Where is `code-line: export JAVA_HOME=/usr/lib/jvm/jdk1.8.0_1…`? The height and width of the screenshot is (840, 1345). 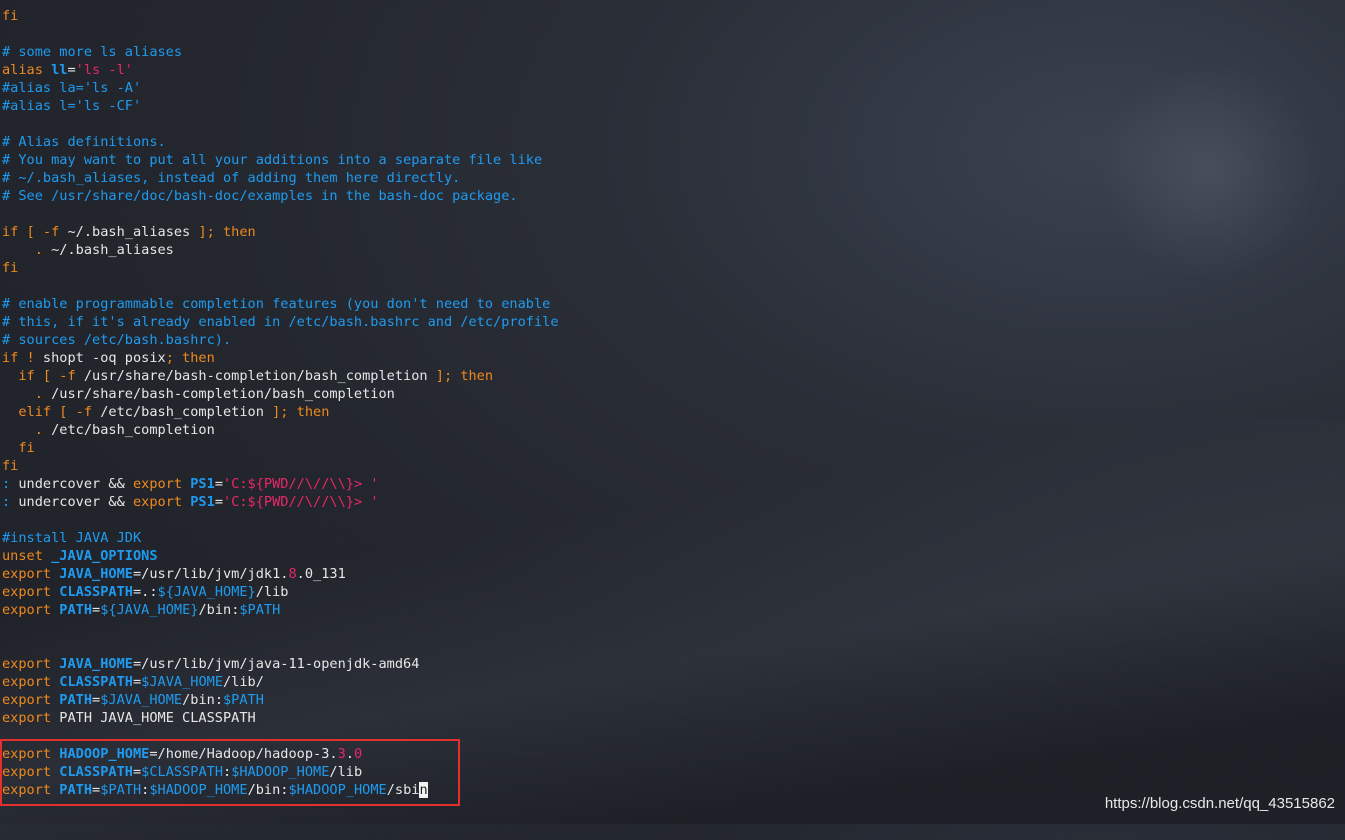
code-line: export JAVA_HOME=/usr/lib/jvm/jdk1.8.0_1… is located at coordinates (673, 574).